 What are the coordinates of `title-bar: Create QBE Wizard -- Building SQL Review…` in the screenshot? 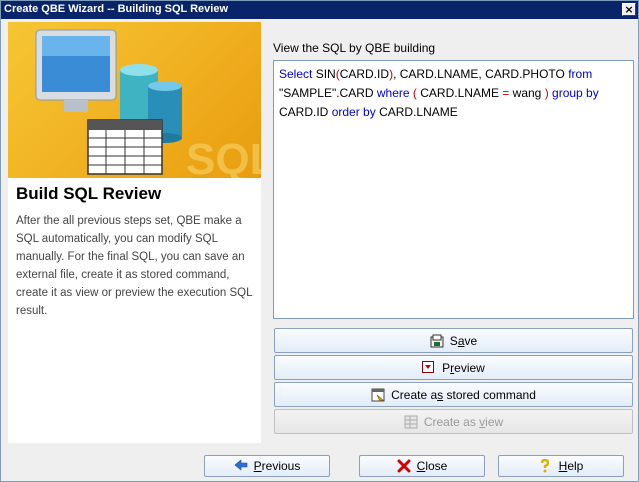 It's located at (319, 10).